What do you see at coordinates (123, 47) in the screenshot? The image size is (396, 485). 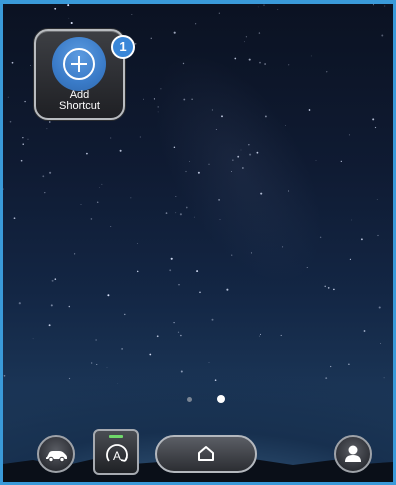 I see `callout-badge: 1` at bounding box center [123, 47].